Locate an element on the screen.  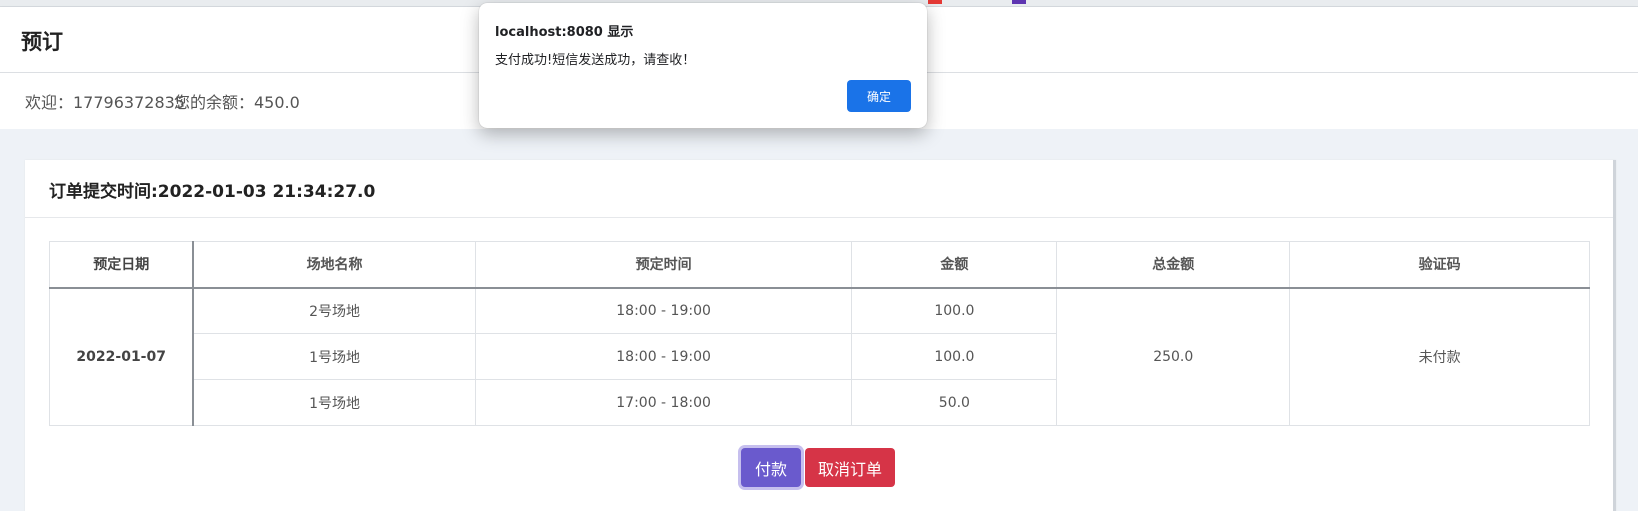
alert-dialog: localhost:8080 显示 支付成功!短信发送成功，请查收！ 确定 is located at coordinates (703, 65).